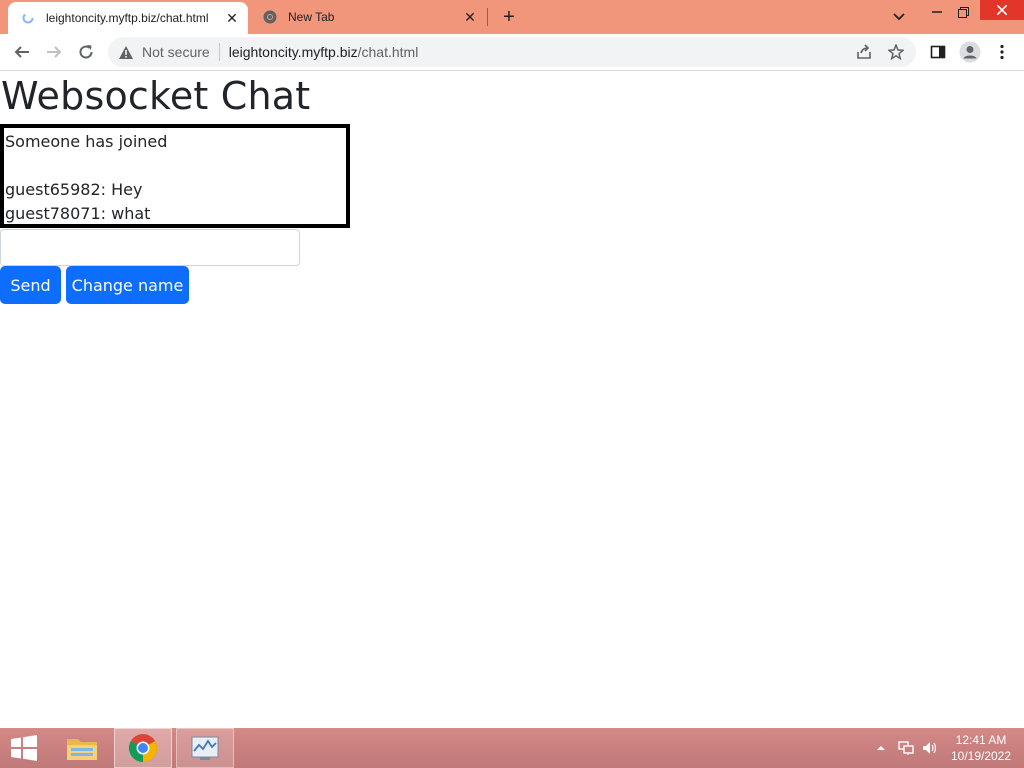  What do you see at coordinates (86, 52) in the screenshot?
I see `reload-icon` at bounding box center [86, 52].